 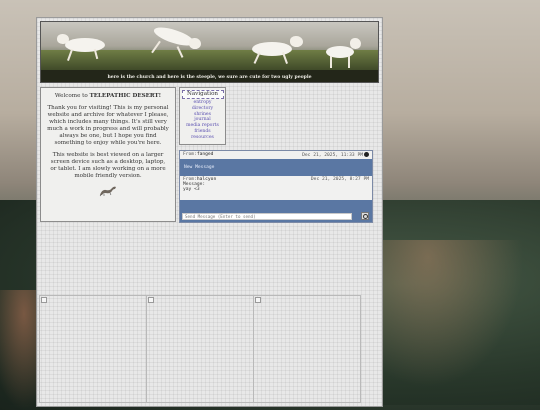 I want to click on navigation-title: Navigation, so click(x=202, y=94).